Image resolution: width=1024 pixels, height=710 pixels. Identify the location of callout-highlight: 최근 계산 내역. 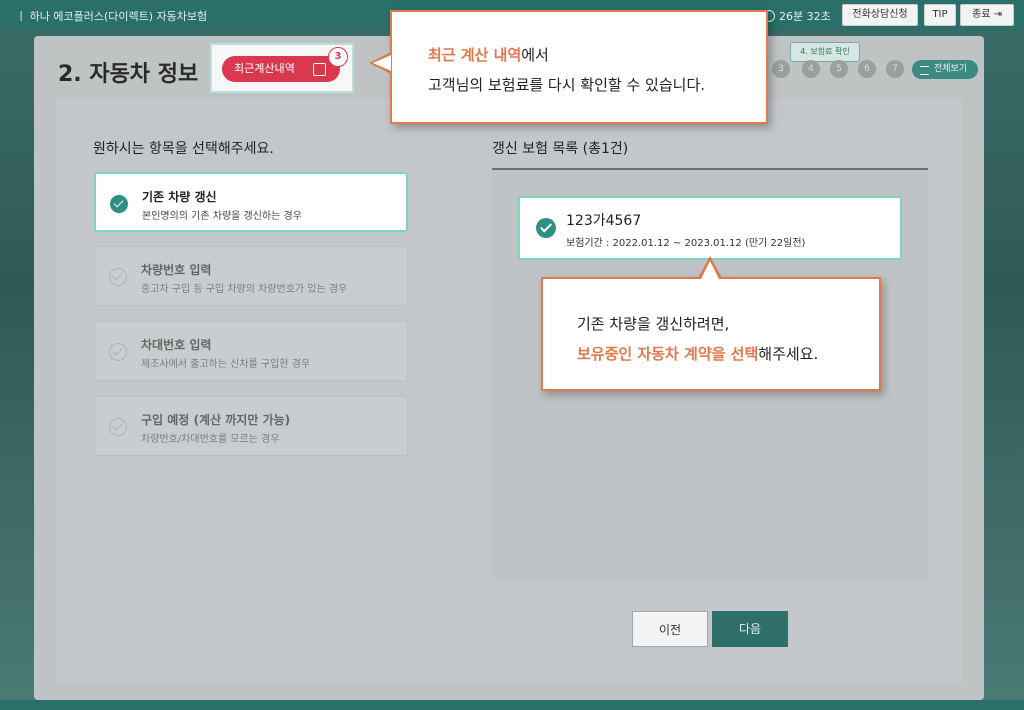
(475, 55).